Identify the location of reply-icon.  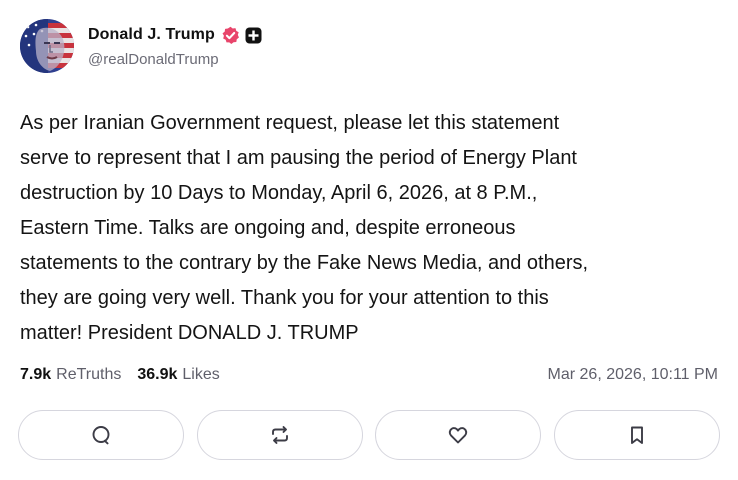
(101, 435).